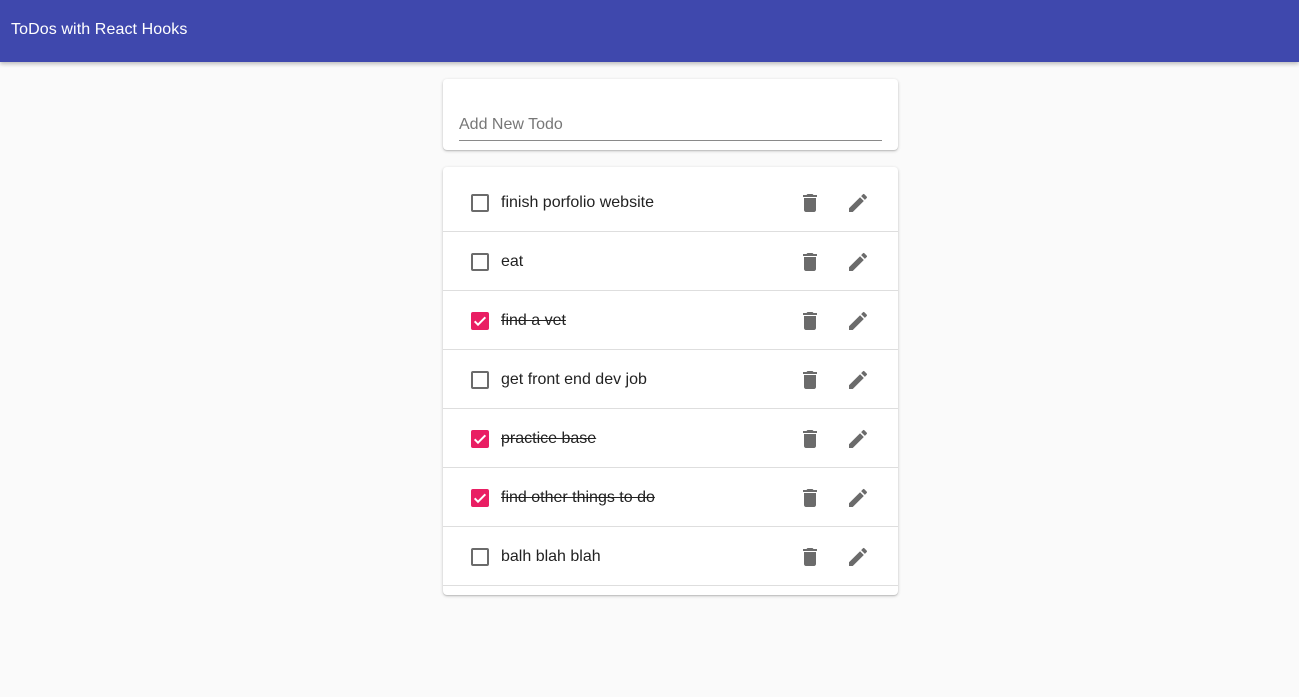 The width and height of the screenshot is (1299, 697). Describe the element at coordinates (533, 320) in the screenshot. I see `todo-text: find a vet` at that location.